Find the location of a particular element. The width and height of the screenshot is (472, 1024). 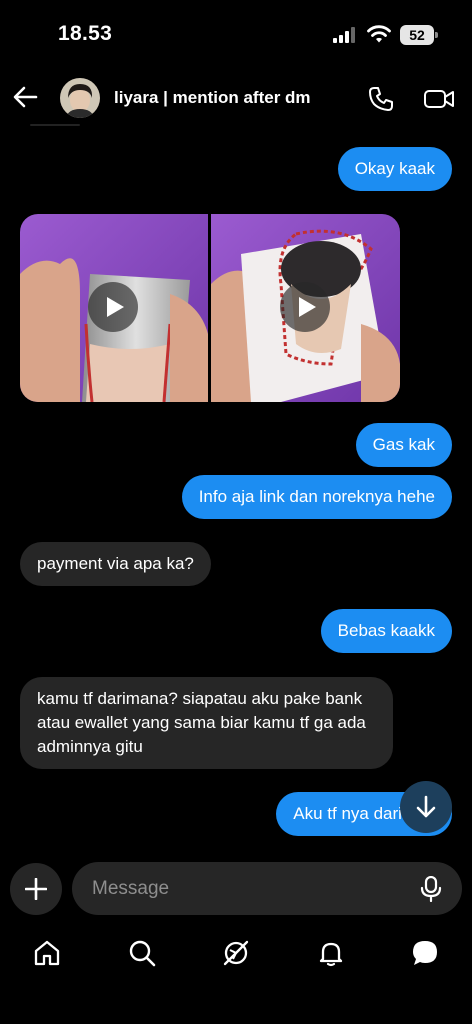

chat-header: liyara | mention after dm is located at coordinates (236, 100).